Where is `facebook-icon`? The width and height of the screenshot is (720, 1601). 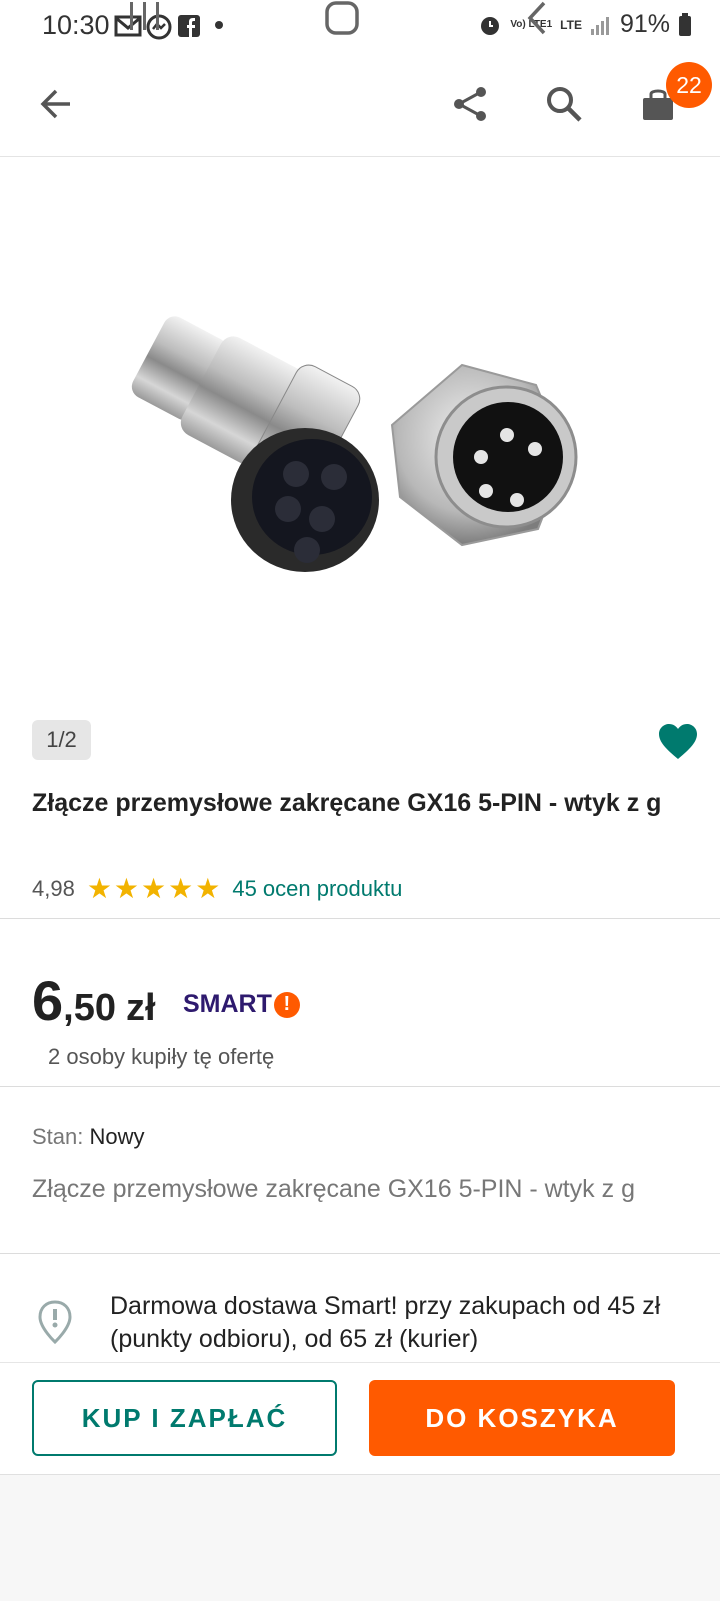 facebook-icon is located at coordinates (189, 26).